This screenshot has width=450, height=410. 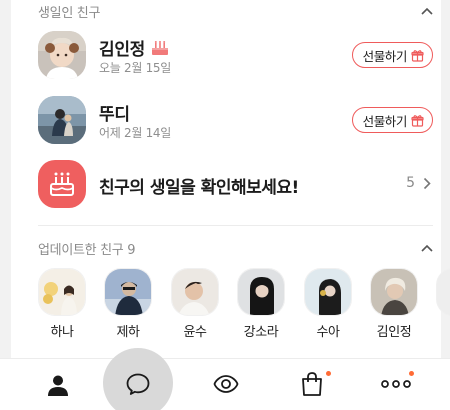 I want to click on person-icon, so click(x=58, y=385).